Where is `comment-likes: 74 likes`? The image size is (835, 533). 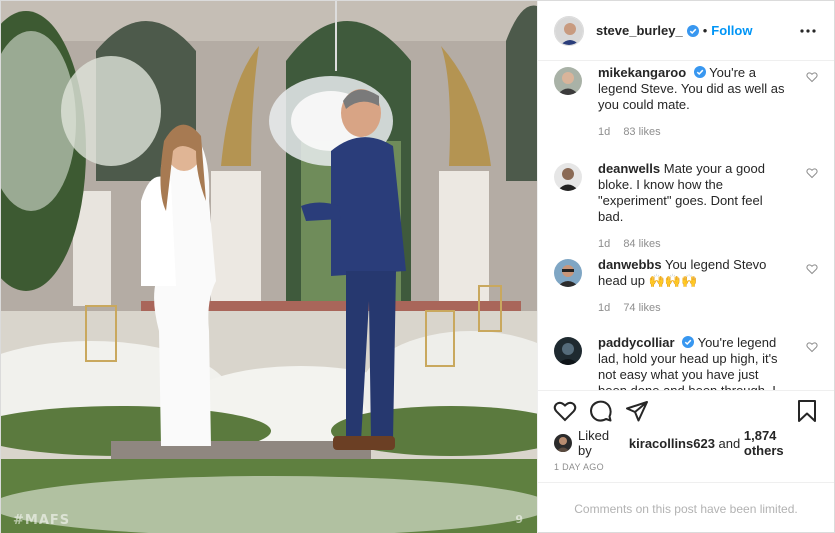
comment-likes: 74 likes is located at coordinates (641, 308).